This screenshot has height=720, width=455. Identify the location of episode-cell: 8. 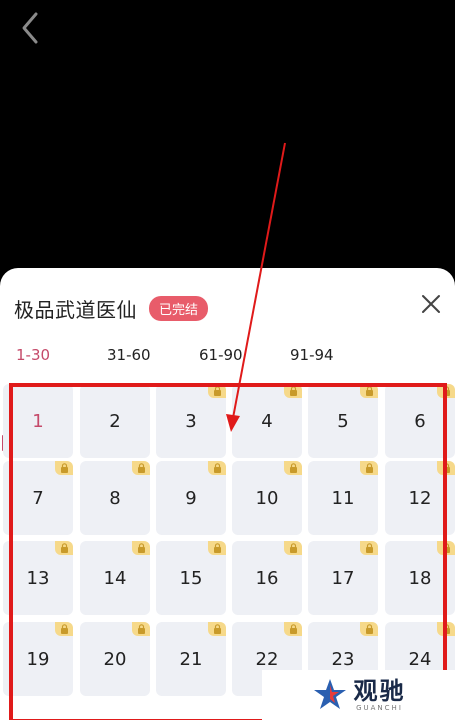
(115, 498).